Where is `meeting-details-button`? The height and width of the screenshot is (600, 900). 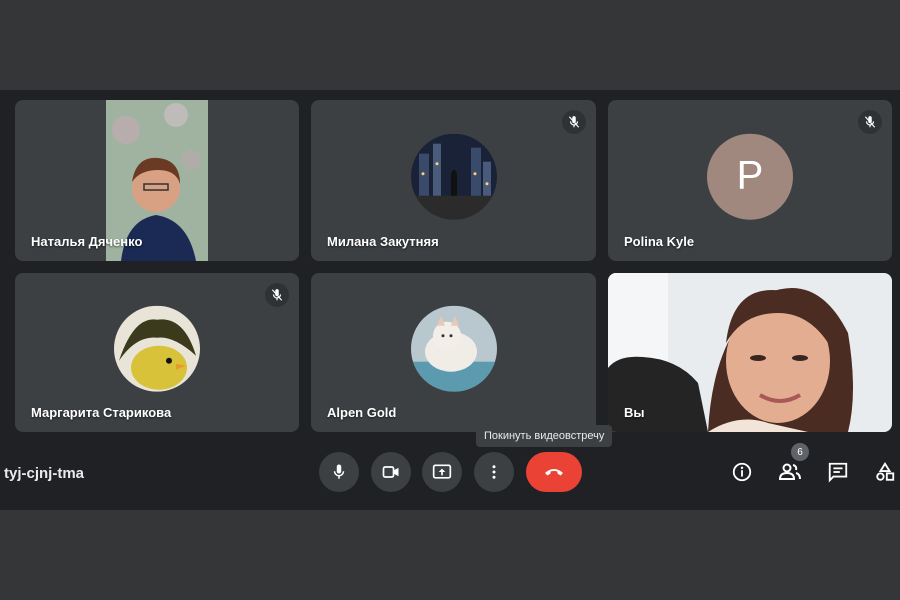
meeting-details-button is located at coordinates (742, 472).